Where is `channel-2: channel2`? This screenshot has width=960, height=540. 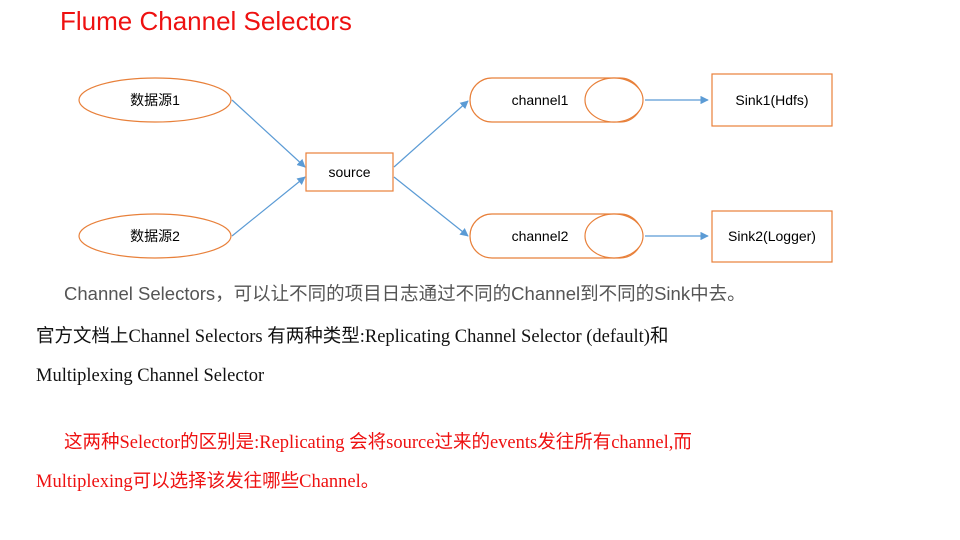 channel-2: channel2 is located at coordinates (556, 236).